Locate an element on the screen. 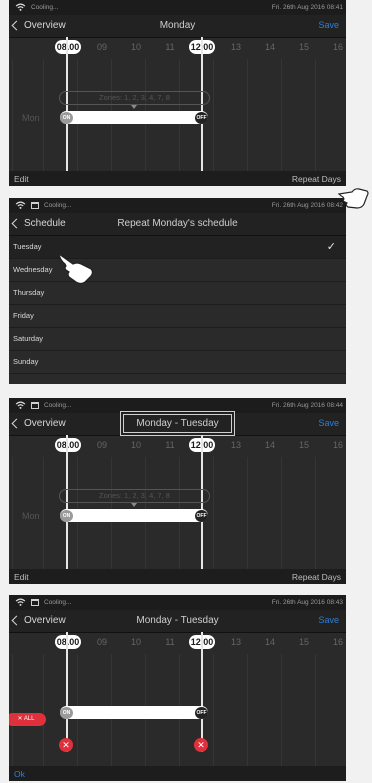 The height and width of the screenshot is (783, 372). checkmark-icon: ✓ is located at coordinates (331, 247).